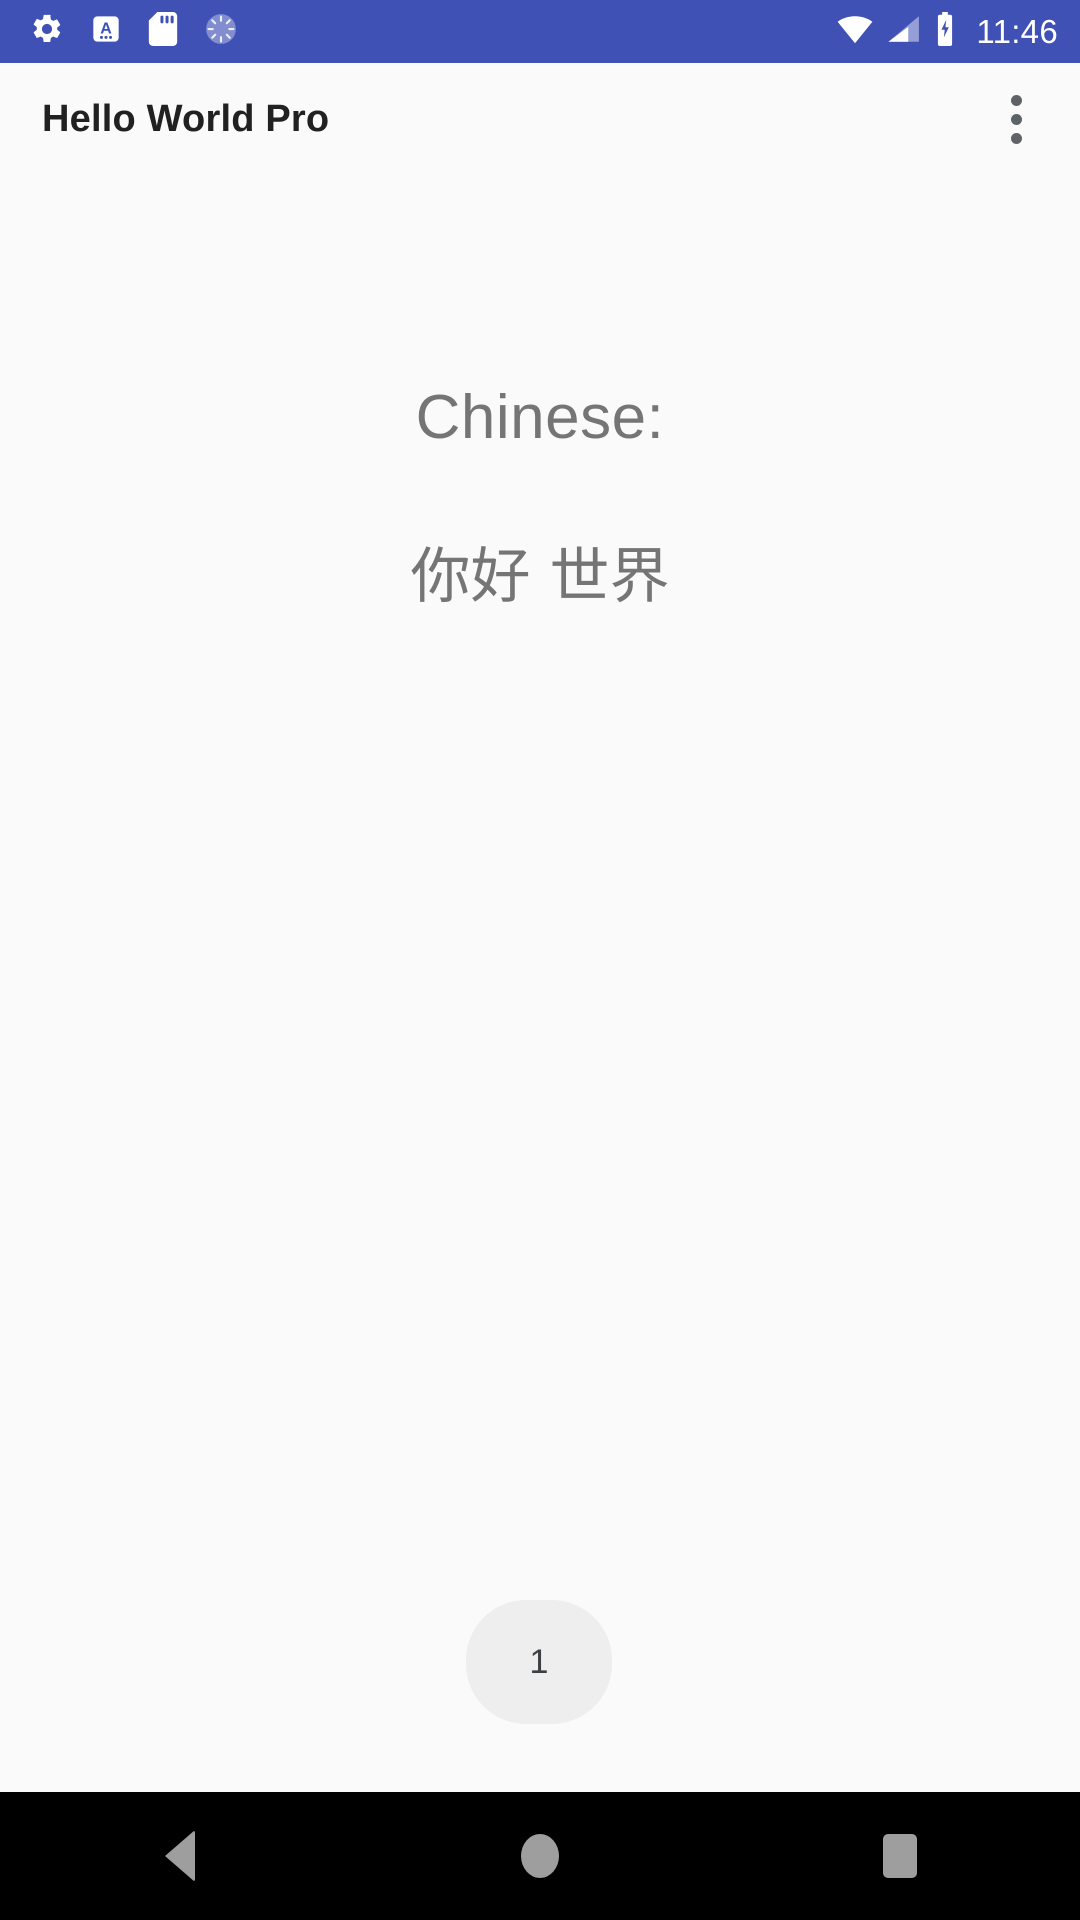 The image size is (1080, 1920). Describe the element at coordinates (47, 31) in the screenshot. I see `settings-gear-icon` at that location.